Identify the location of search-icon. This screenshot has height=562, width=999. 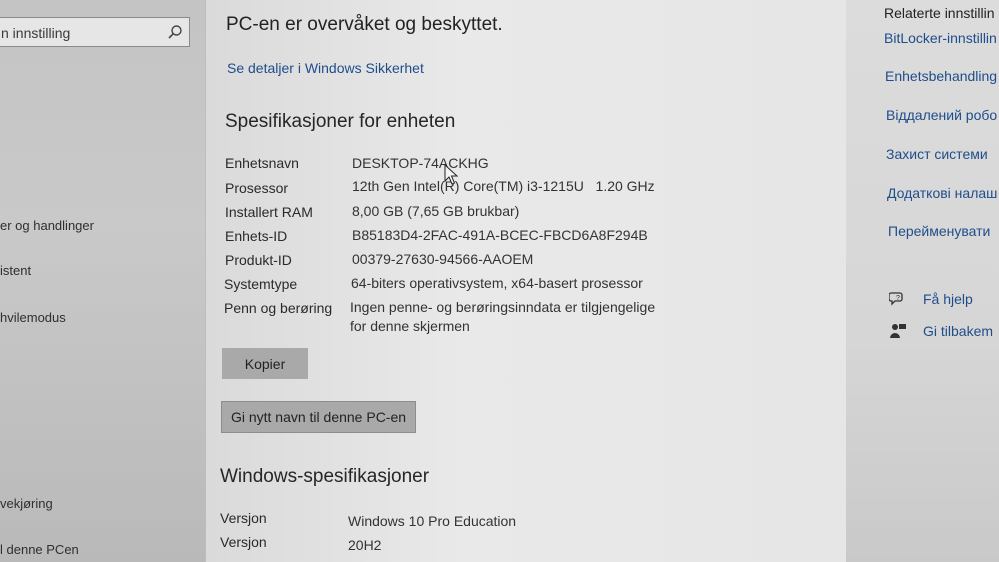
(175, 32).